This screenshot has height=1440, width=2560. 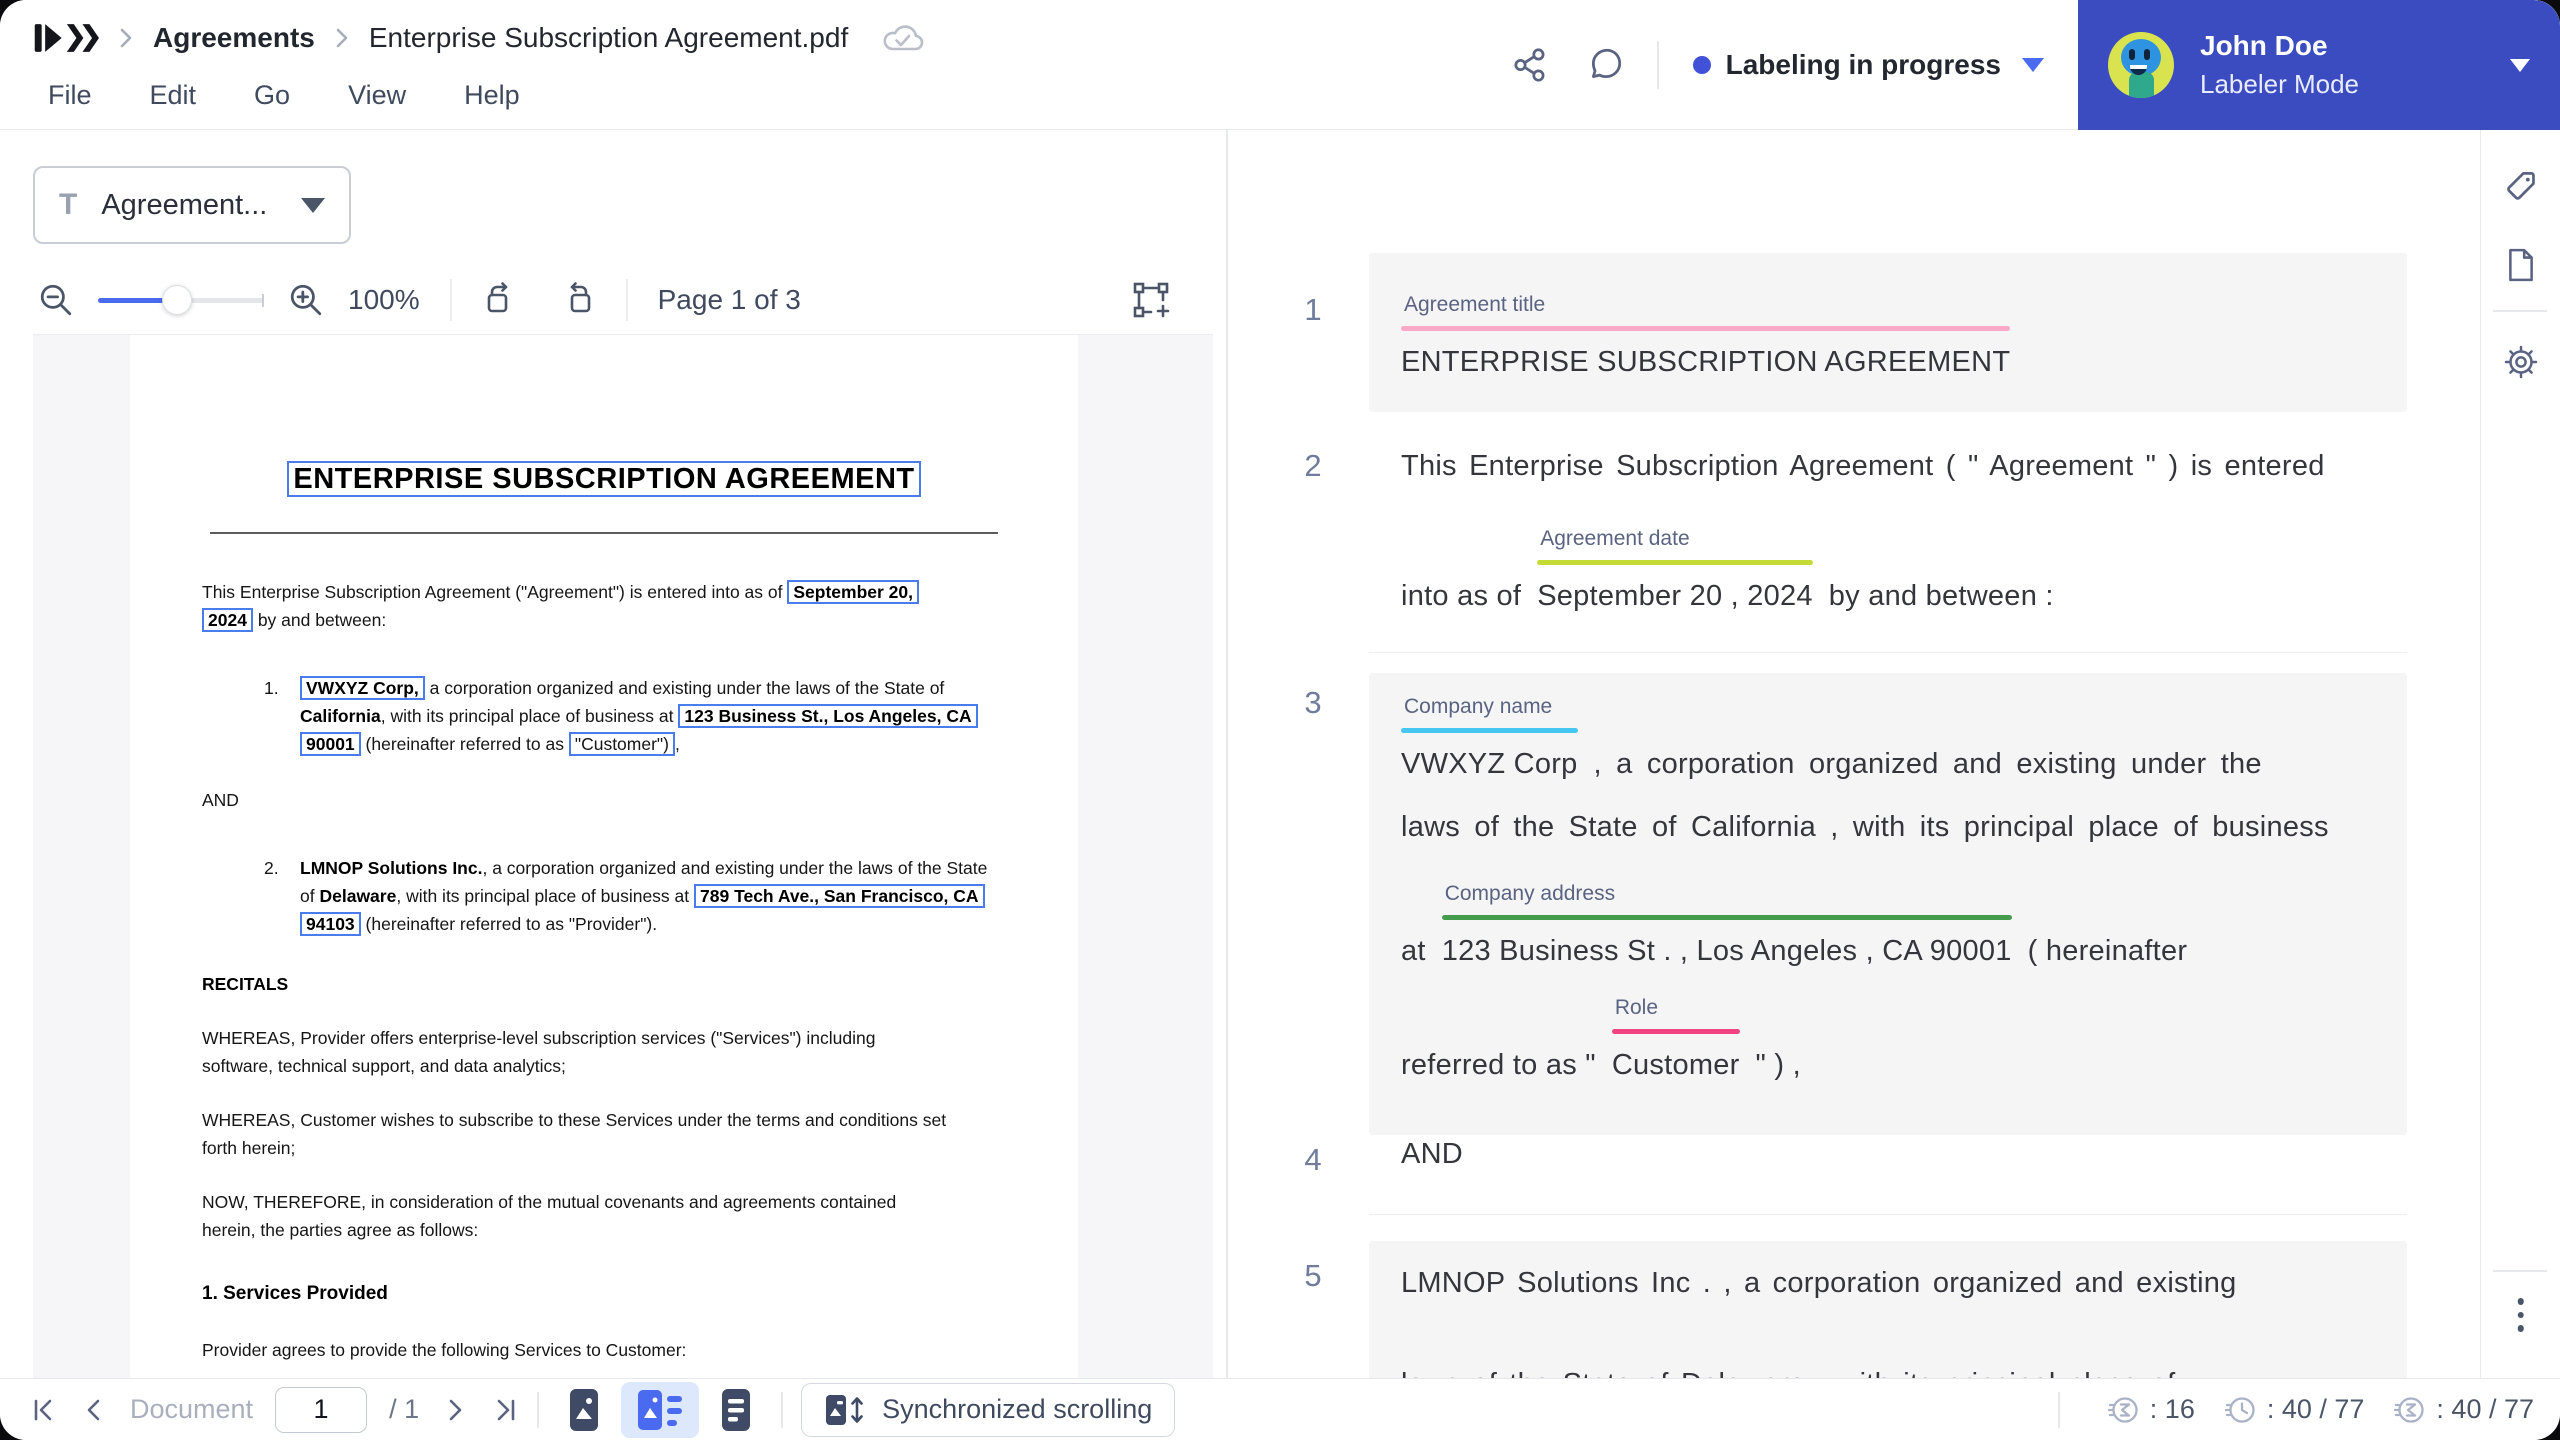 I want to click on menu-go: Go, so click(x=272, y=95).